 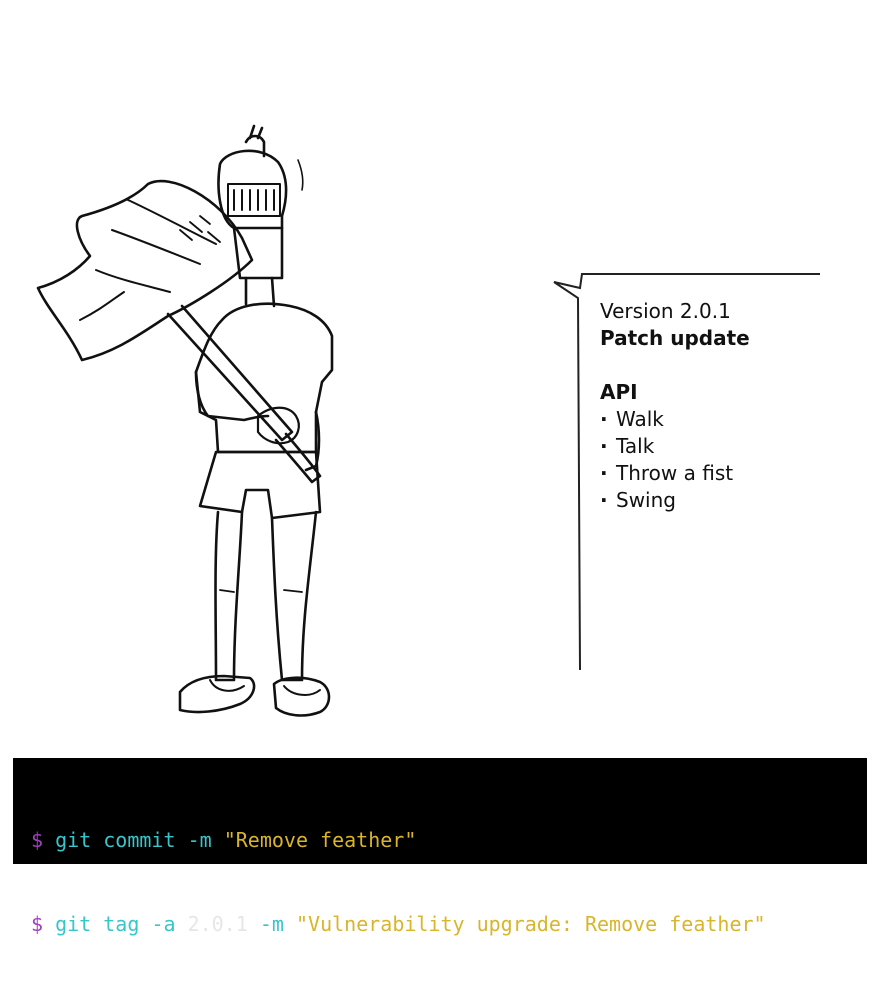 What do you see at coordinates (163, 924) in the screenshot?
I see `flag: -a` at bounding box center [163, 924].